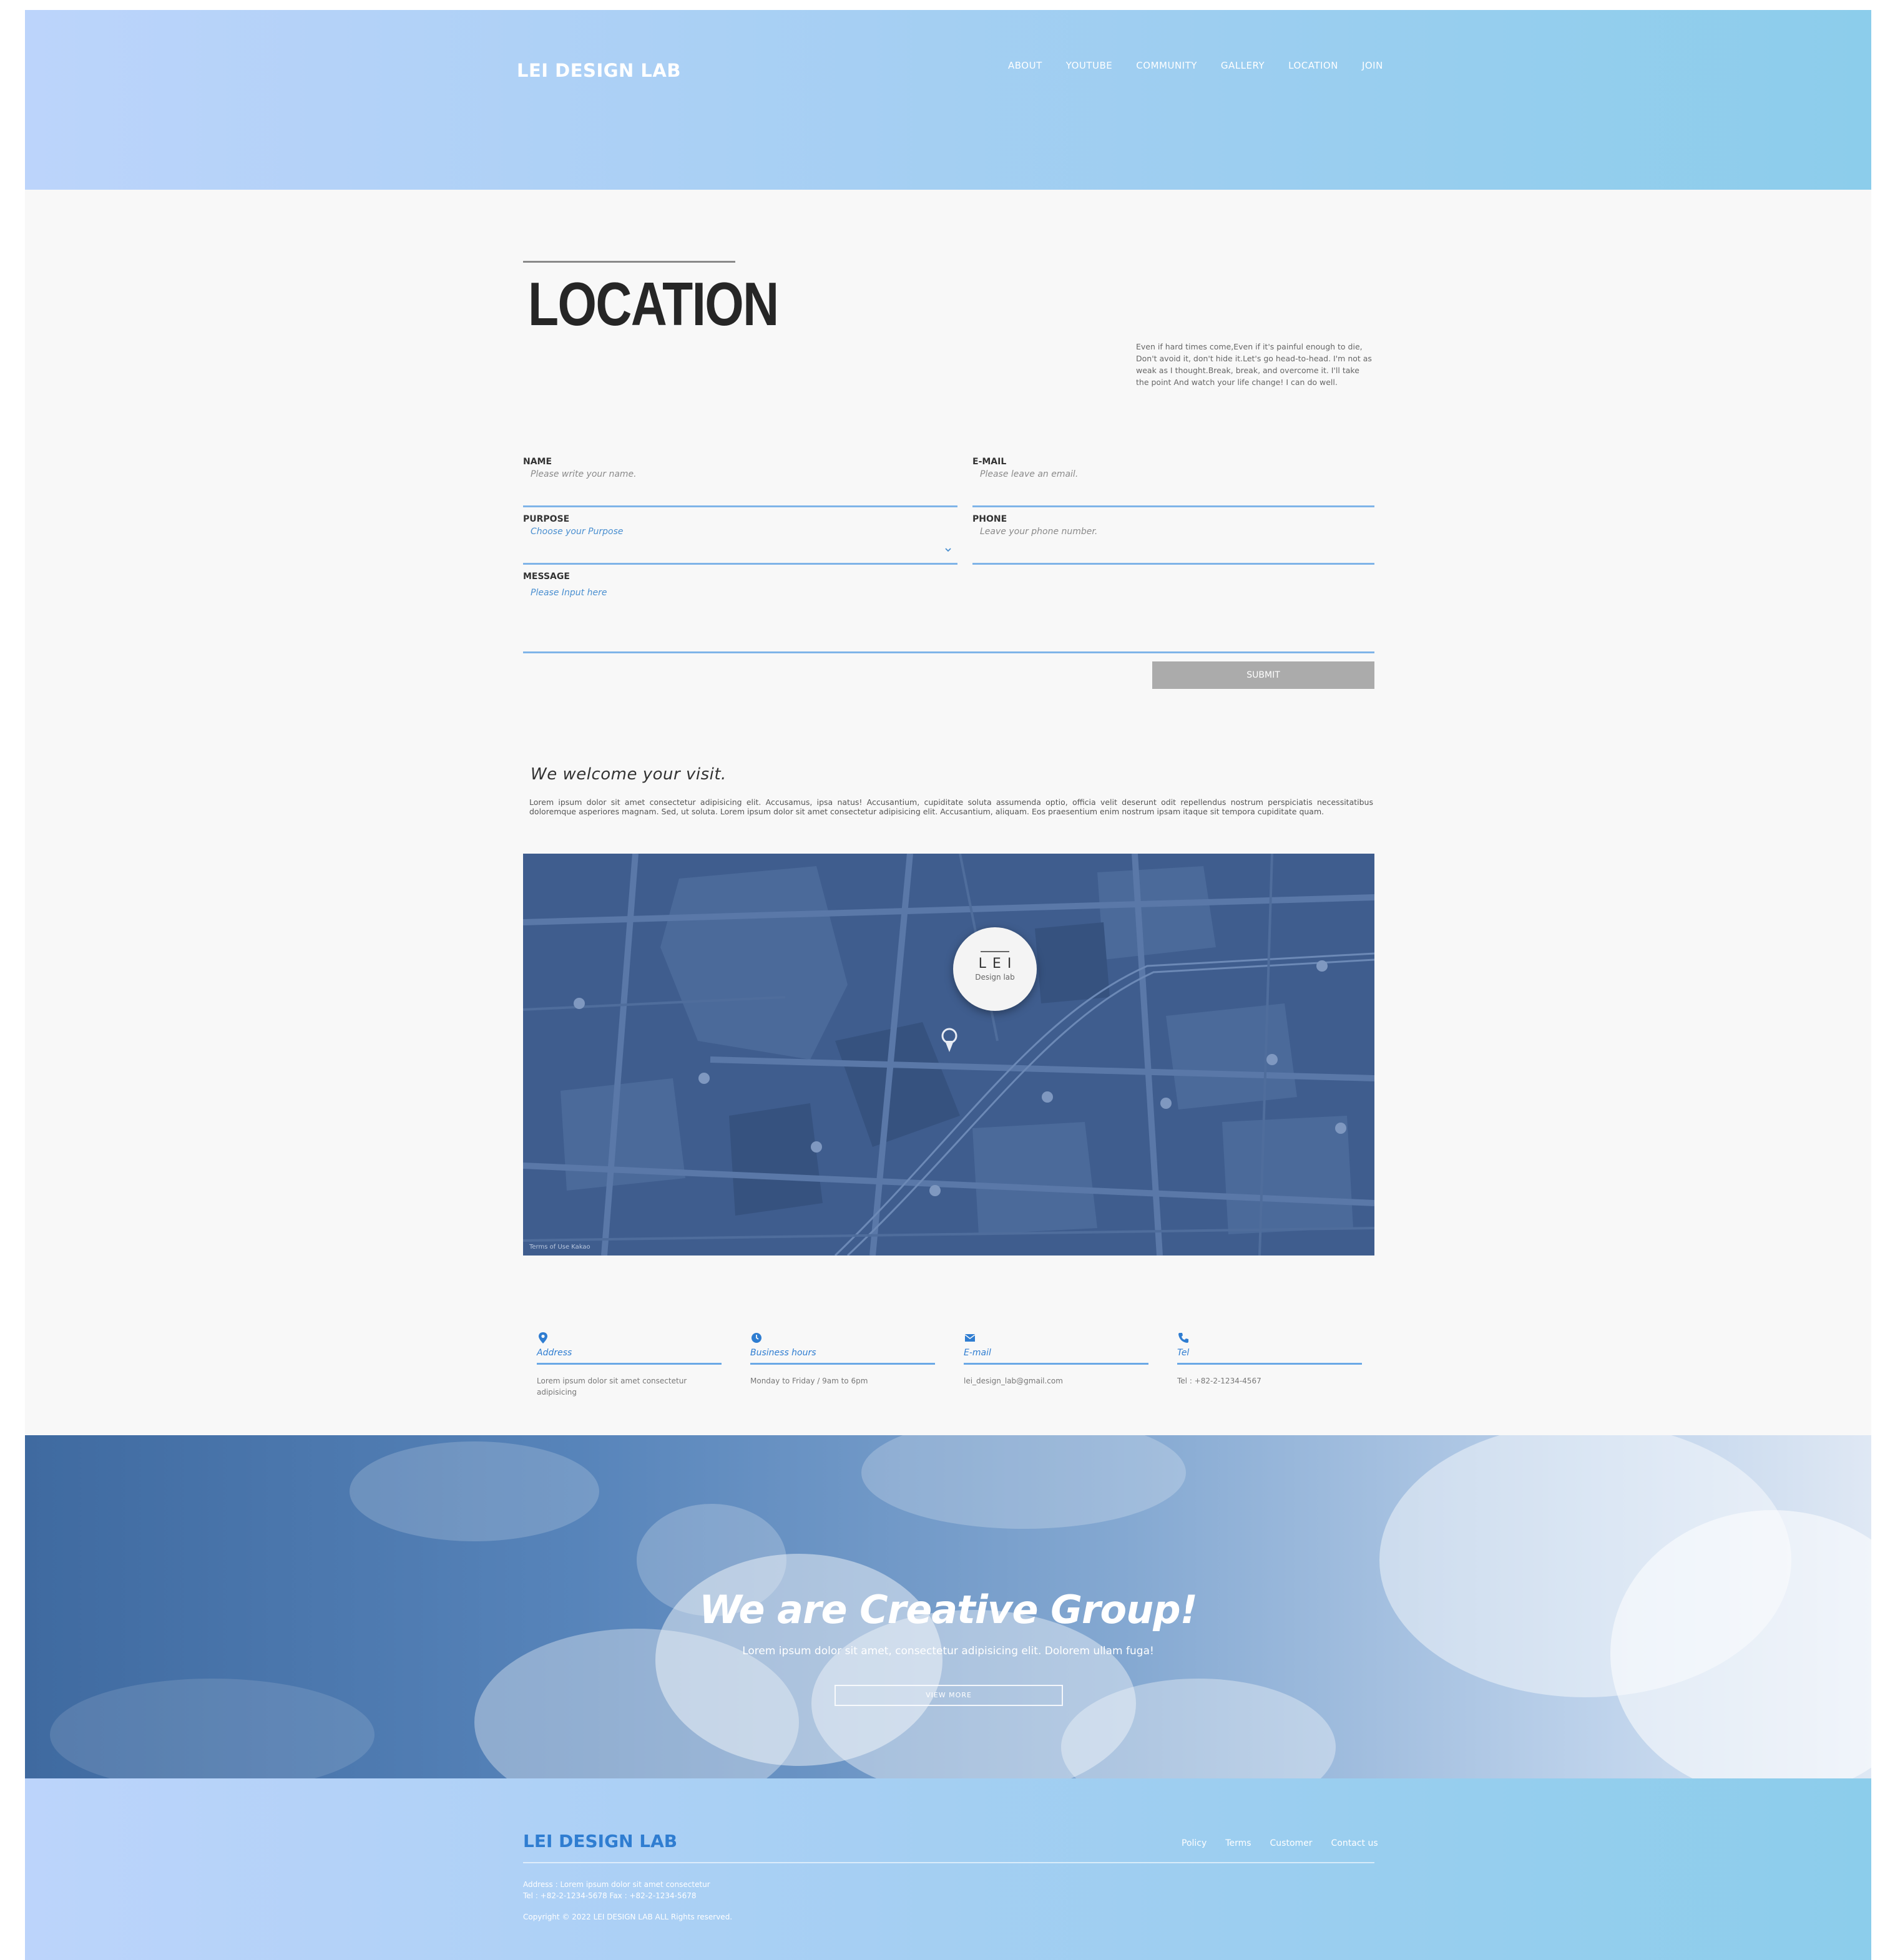  Describe the element at coordinates (546, 519) in the screenshot. I see `purpose-label: PURPOSE` at that location.